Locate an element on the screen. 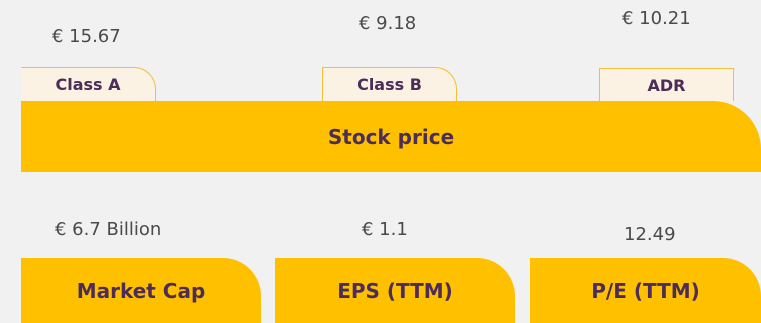 The height and width of the screenshot is (323, 761). stock-price-title: Stock price is located at coordinates (391, 136).